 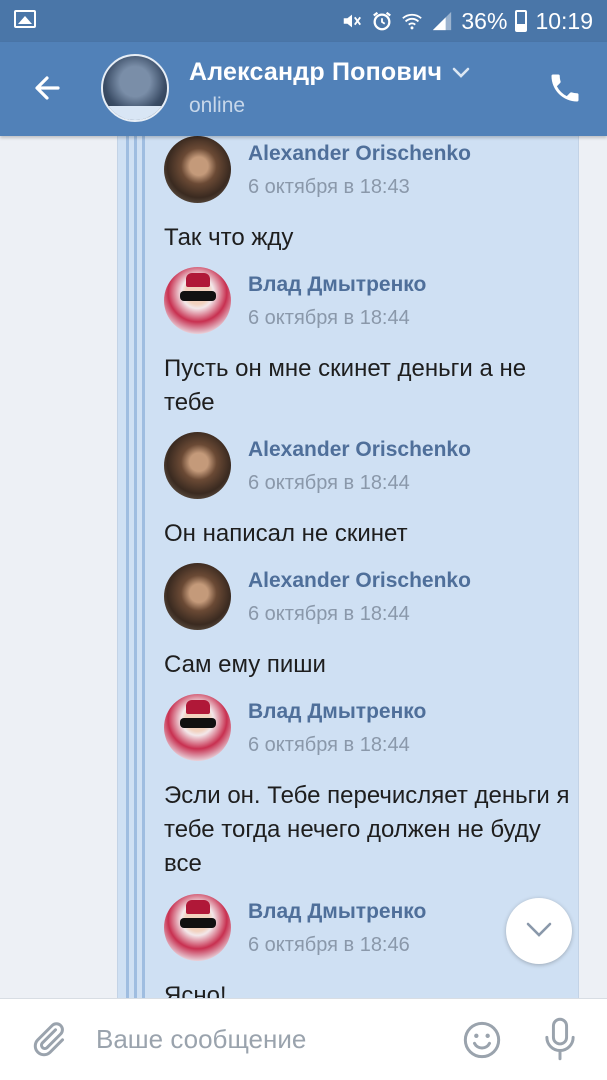 I want to click on status-icons: 36% 10:19, so click(x=467, y=21).